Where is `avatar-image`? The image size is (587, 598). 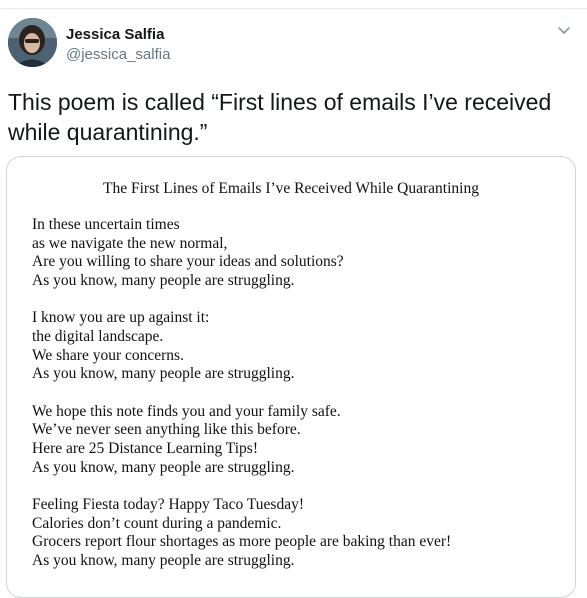 avatar-image is located at coordinates (32, 42).